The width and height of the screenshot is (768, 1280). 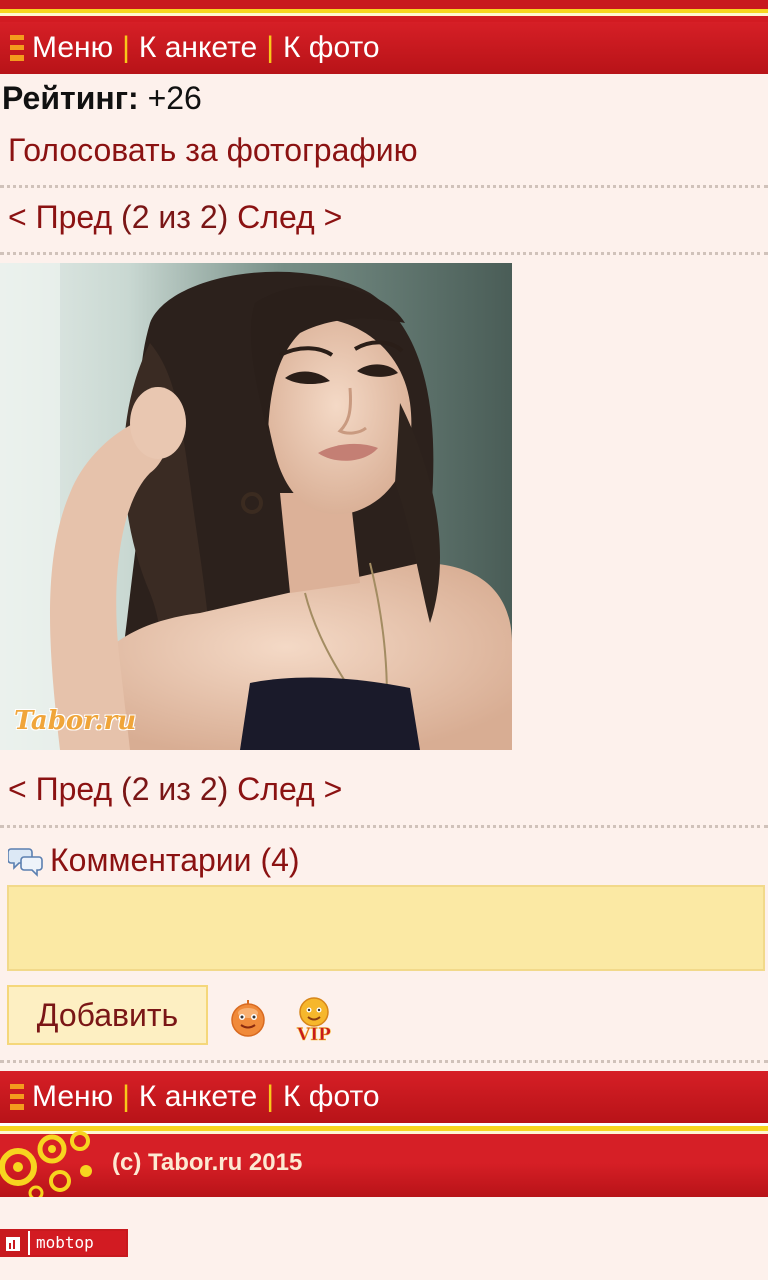 What do you see at coordinates (25, 862) in the screenshot?
I see `comments-icon` at bounding box center [25, 862].